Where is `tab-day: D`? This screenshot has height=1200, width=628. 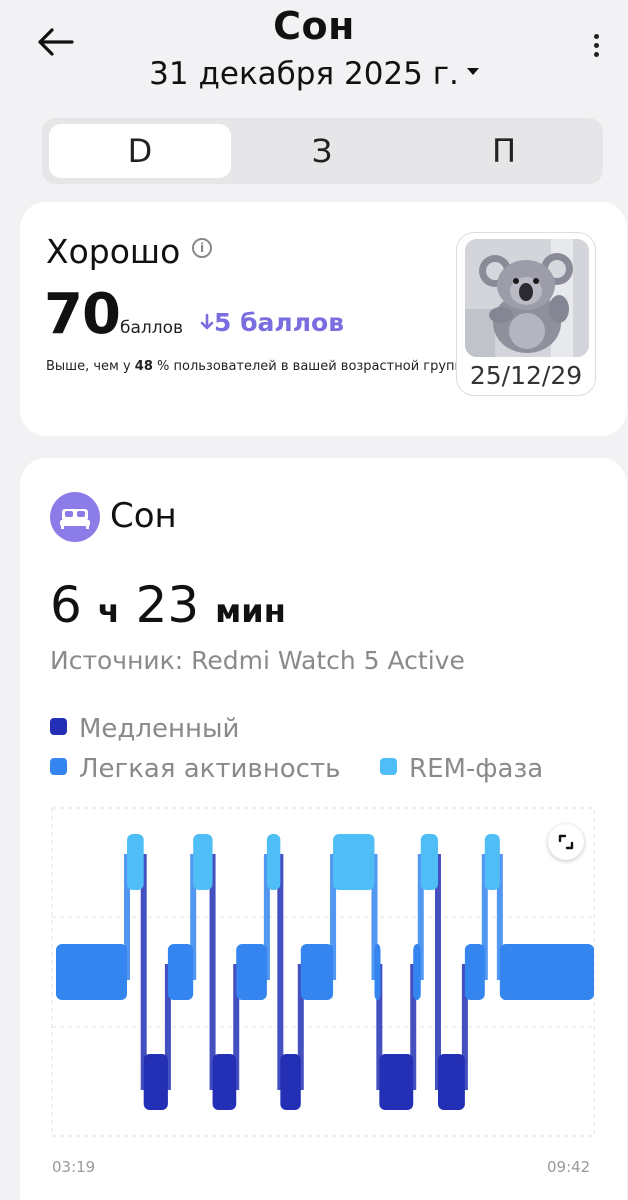
tab-day: D is located at coordinates (140, 151).